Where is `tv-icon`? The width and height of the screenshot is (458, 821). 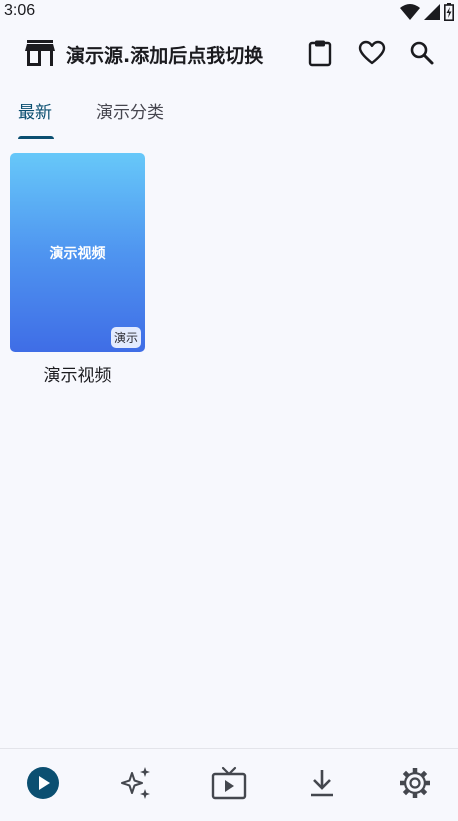 tv-icon is located at coordinates (229, 783).